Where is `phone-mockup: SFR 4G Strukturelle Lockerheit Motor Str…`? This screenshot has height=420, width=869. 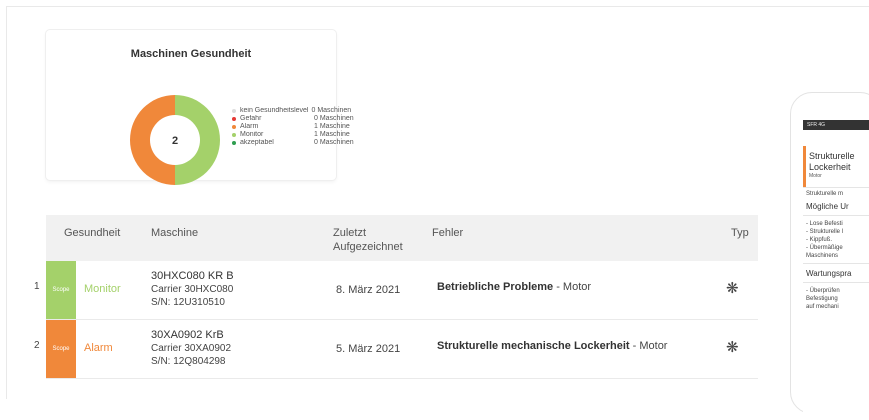 phone-mockup: SFR 4G Strukturelle Lockerheit Motor Str… is located at coordinates (829, 256).